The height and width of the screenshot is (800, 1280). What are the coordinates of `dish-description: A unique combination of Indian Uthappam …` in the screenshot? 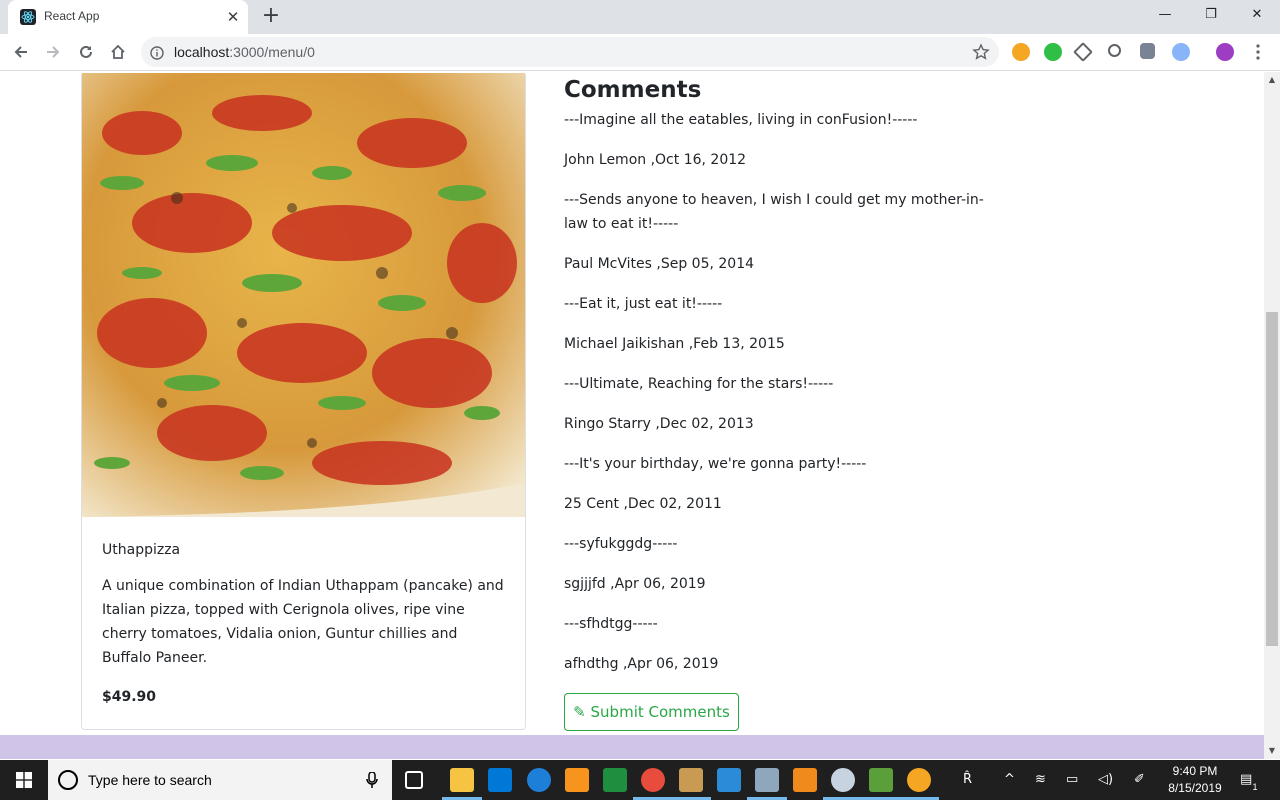 It's located at (303, 622).